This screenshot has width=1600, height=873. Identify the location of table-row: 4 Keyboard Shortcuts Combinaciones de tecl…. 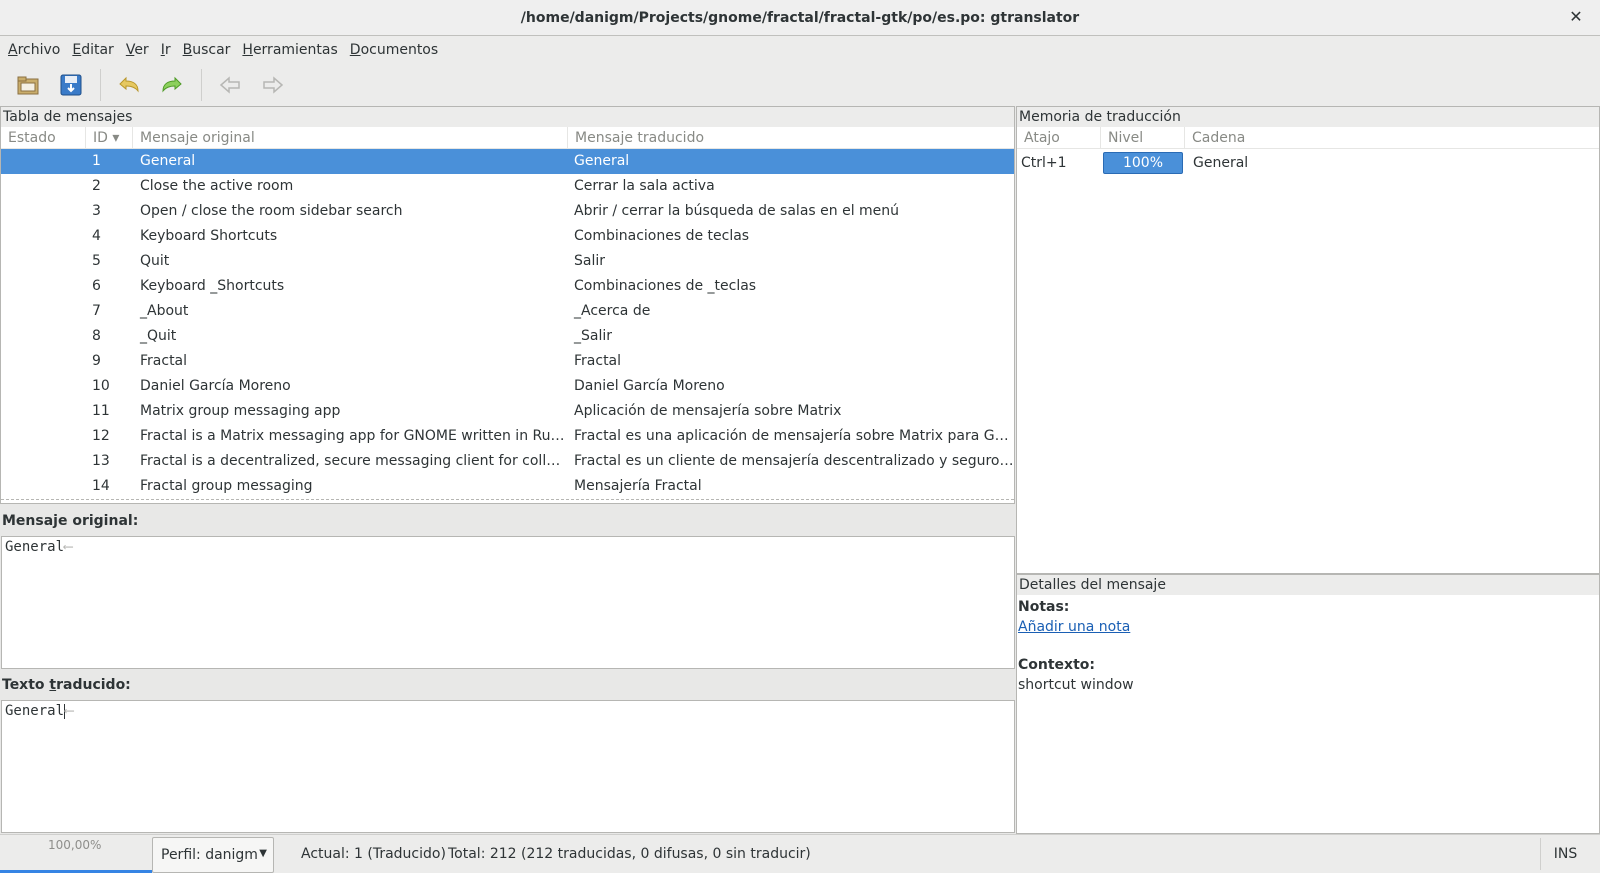
(507, 236).